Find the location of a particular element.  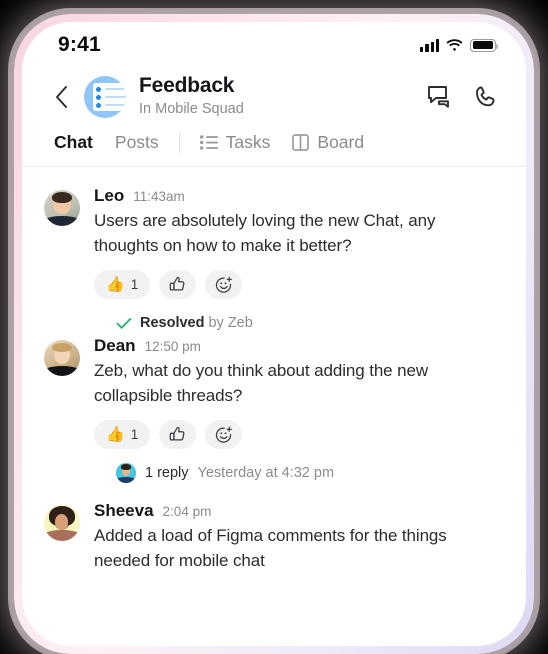

check-icon is located at coordinates (124, 323).